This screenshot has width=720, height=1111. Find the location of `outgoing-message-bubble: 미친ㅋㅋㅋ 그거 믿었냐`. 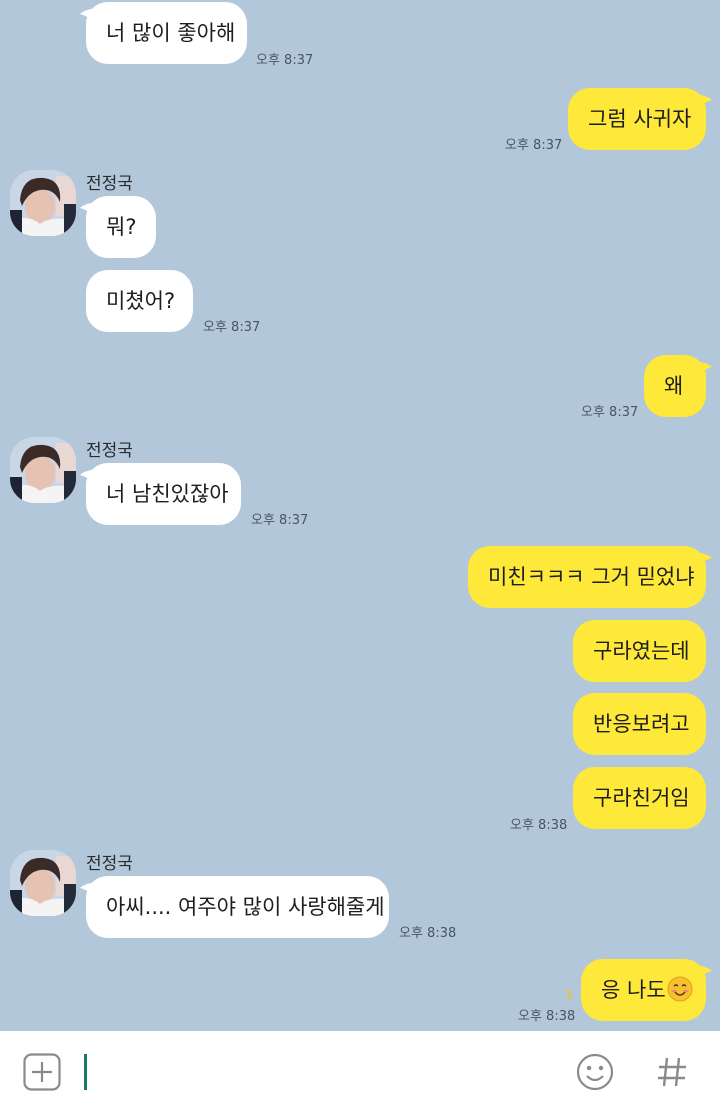

outgoing-message-bubble: 미친ㅋㅋㅋ 그거 믿었냐 is located at coordinates (590, 577).